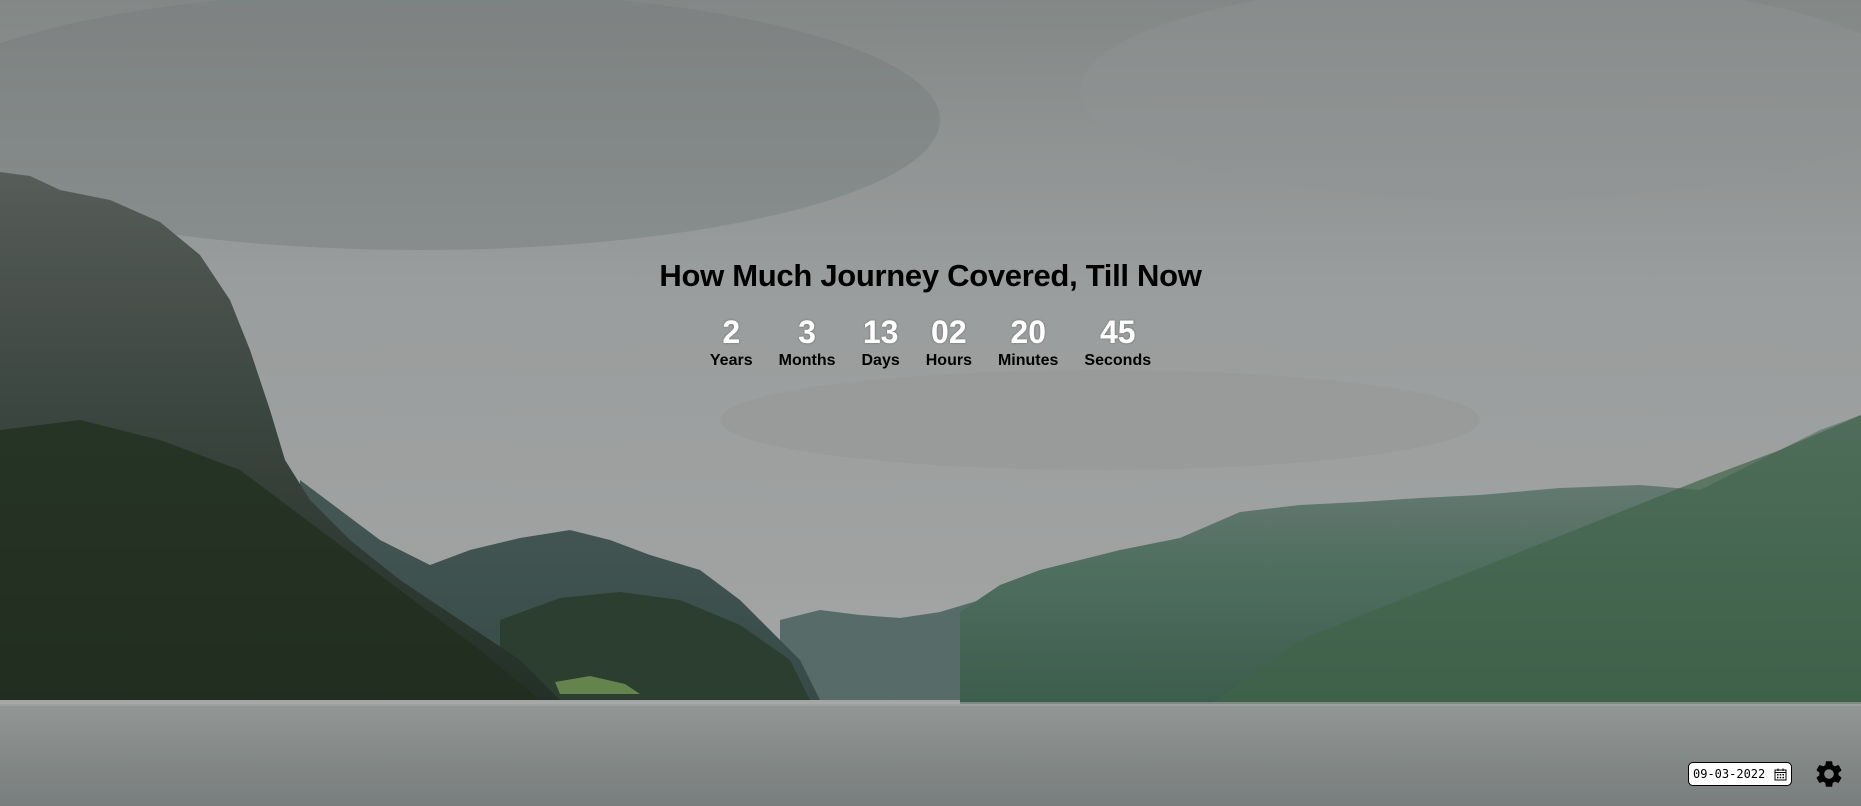  Describe the element at coordinates (1729, 774) in the screenshot. I see `date-value: 09-03-2022` at that location.